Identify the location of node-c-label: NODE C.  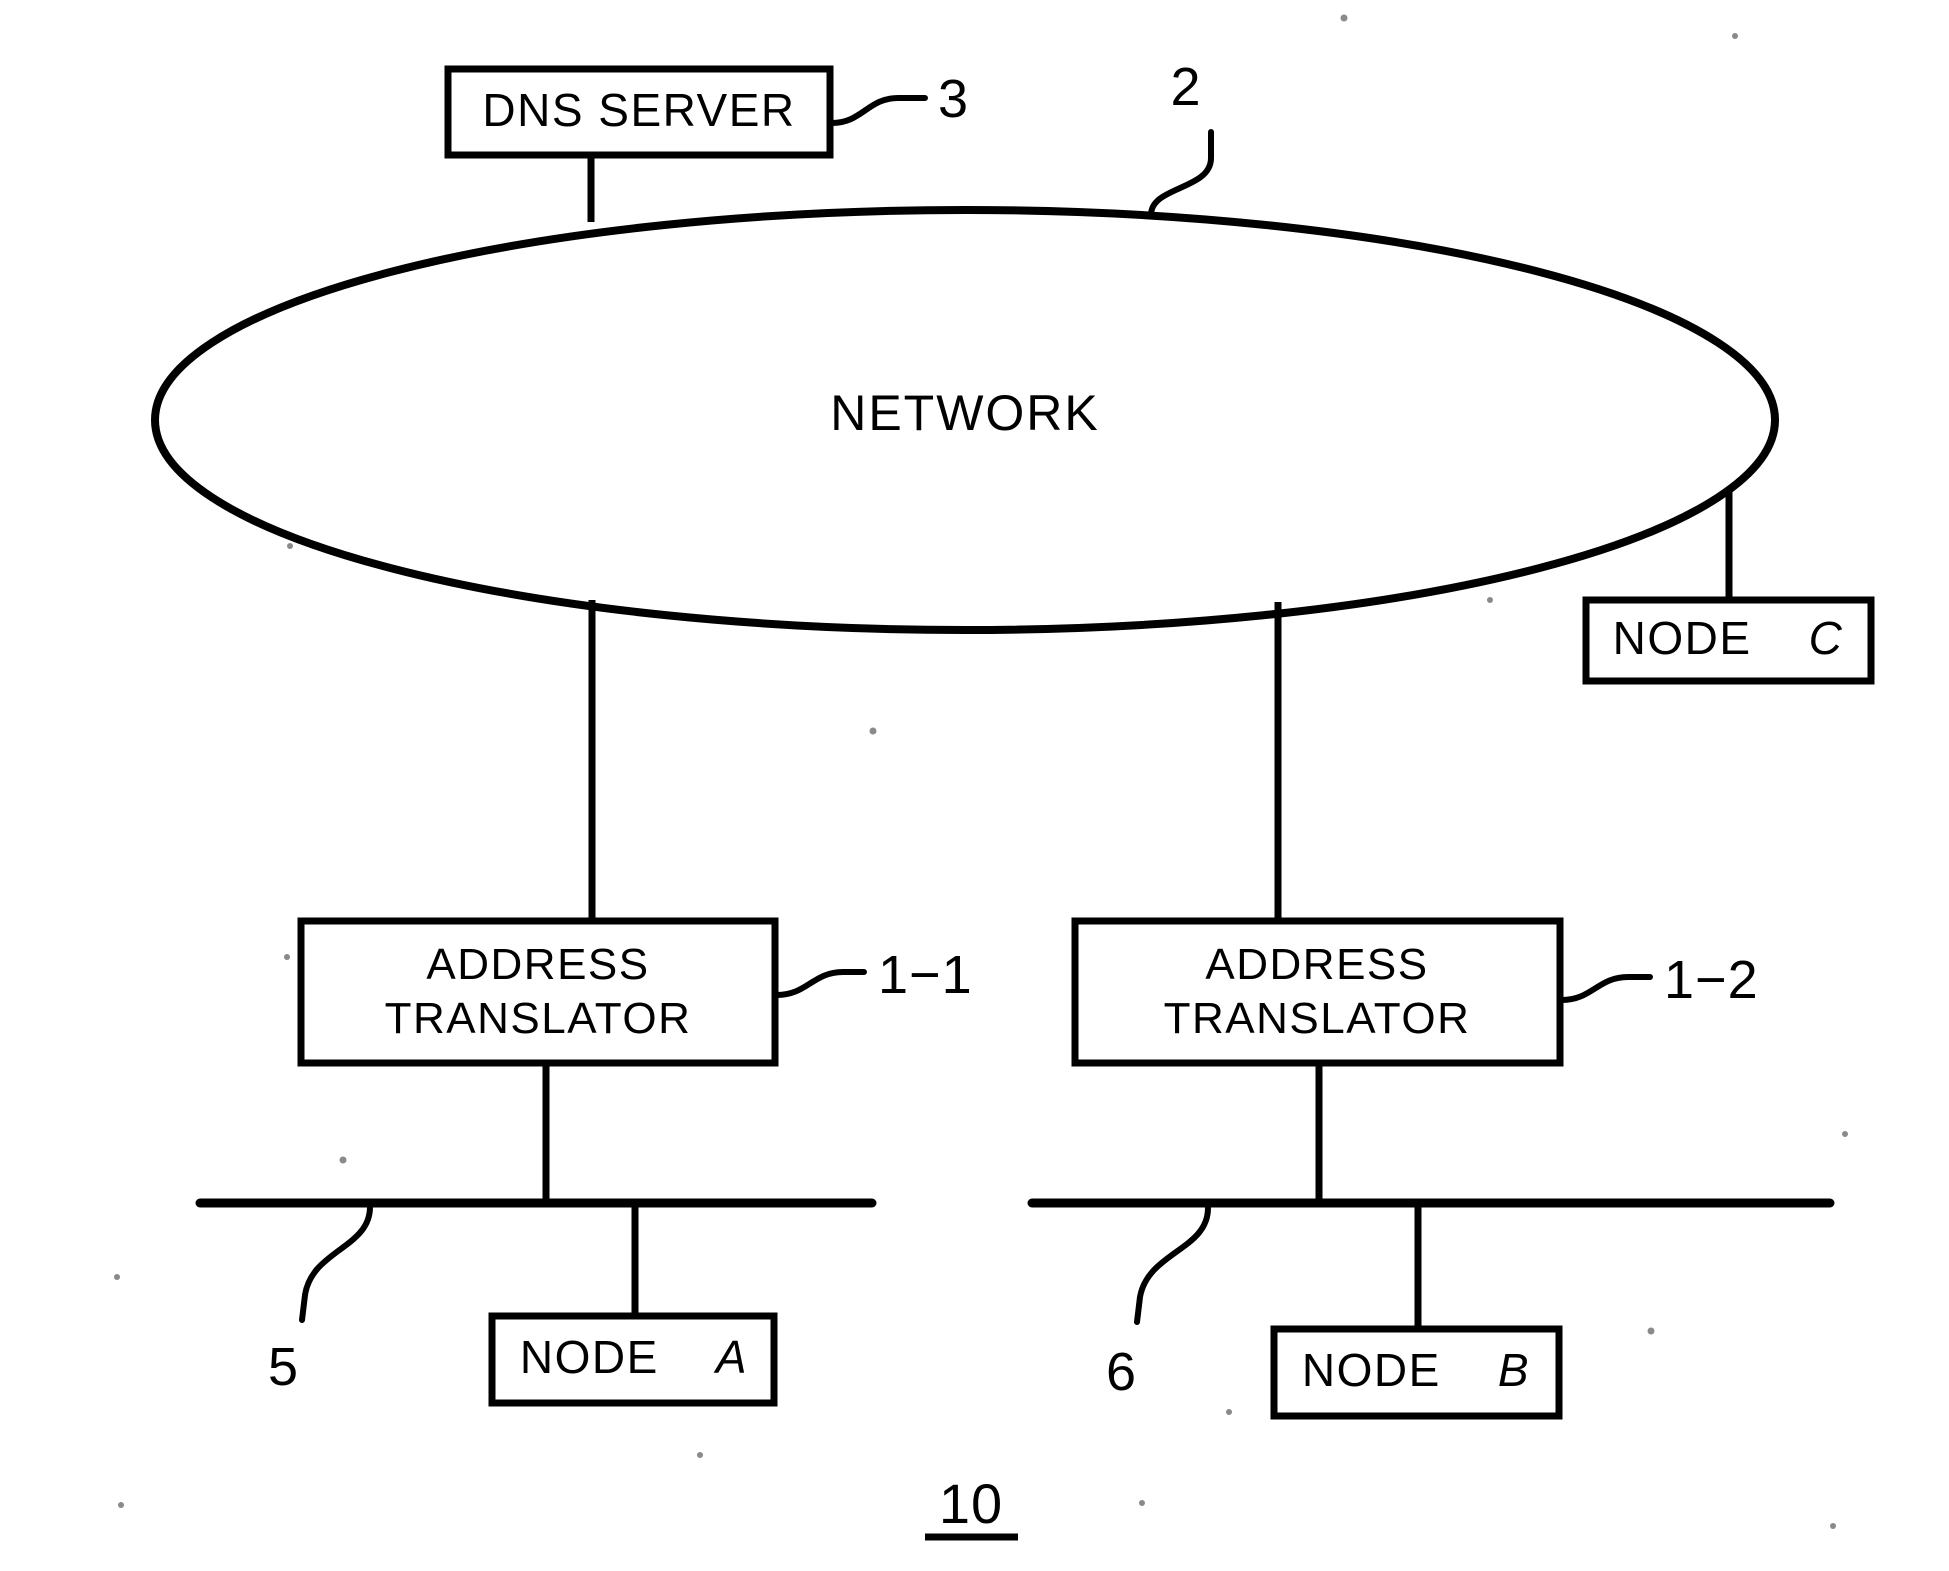
(1728, 638).